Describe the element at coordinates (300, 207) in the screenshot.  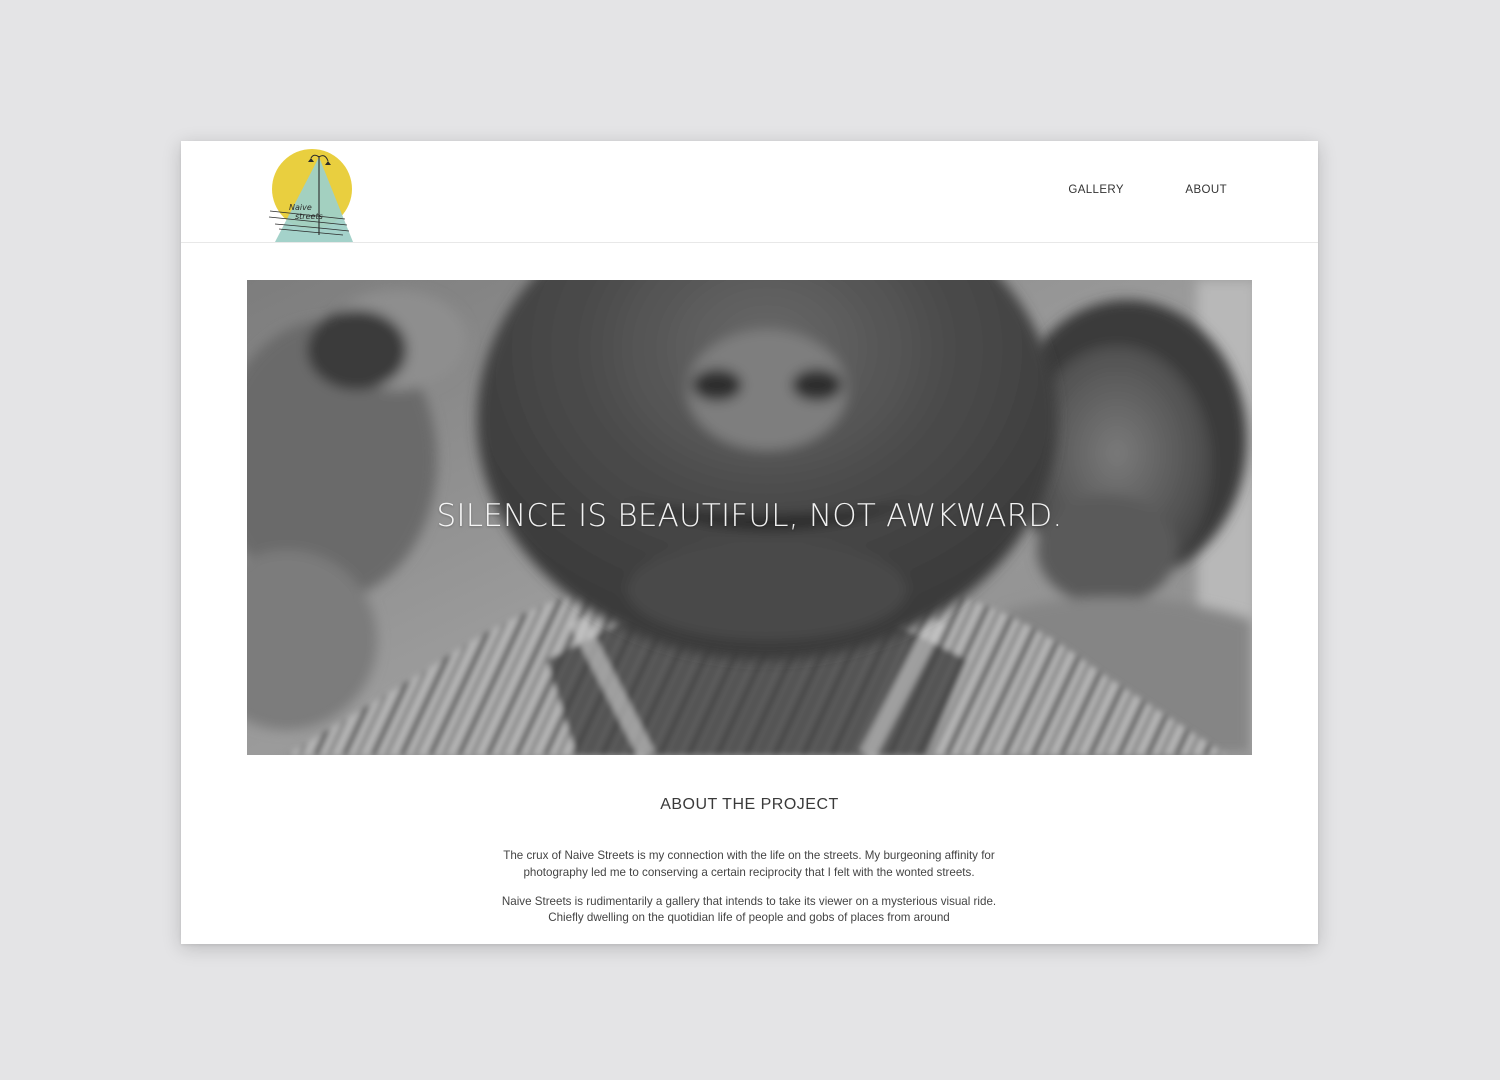
I see `svg-text: Naive` at that location.